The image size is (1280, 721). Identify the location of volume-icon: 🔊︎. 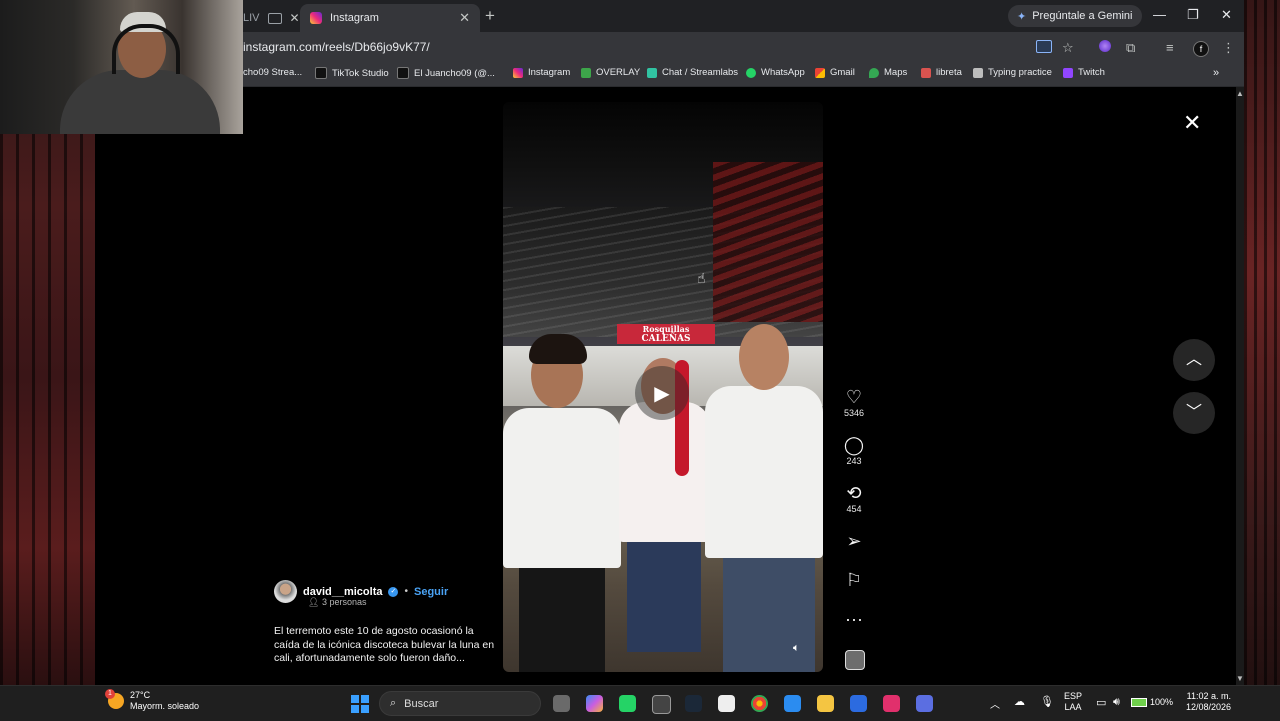
(1116, 702).